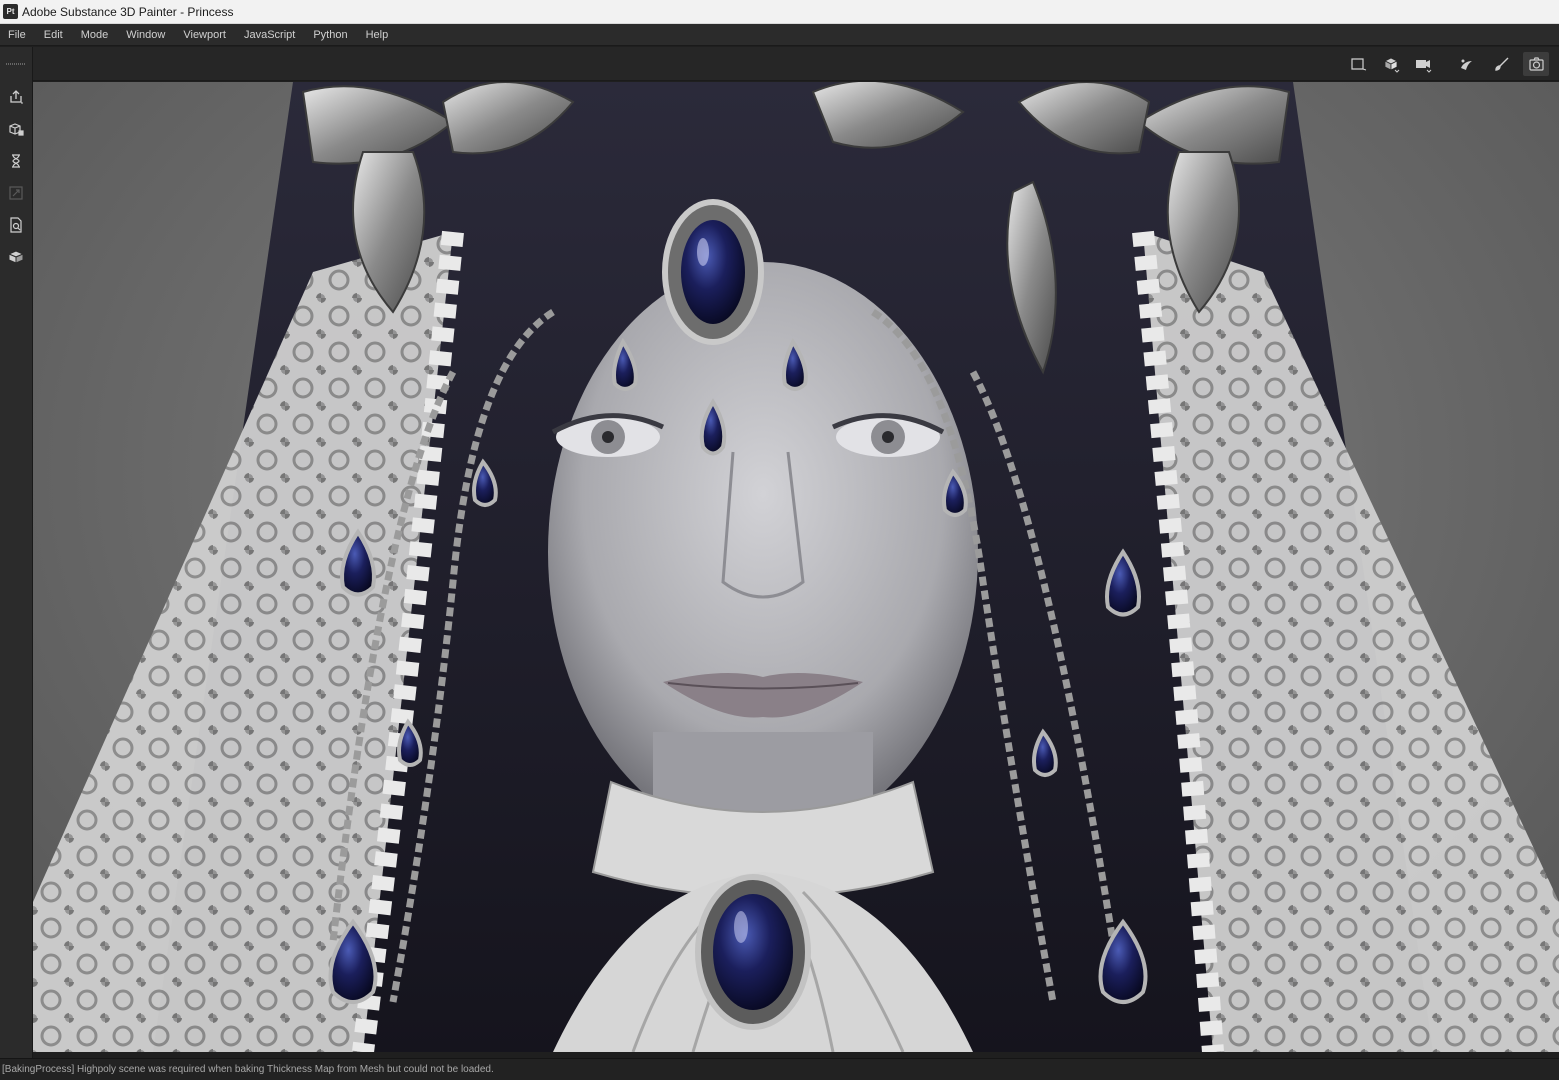  Describe the element at coordinates (16, 552) in the screenshot. I see `left-toolbar` at that location.